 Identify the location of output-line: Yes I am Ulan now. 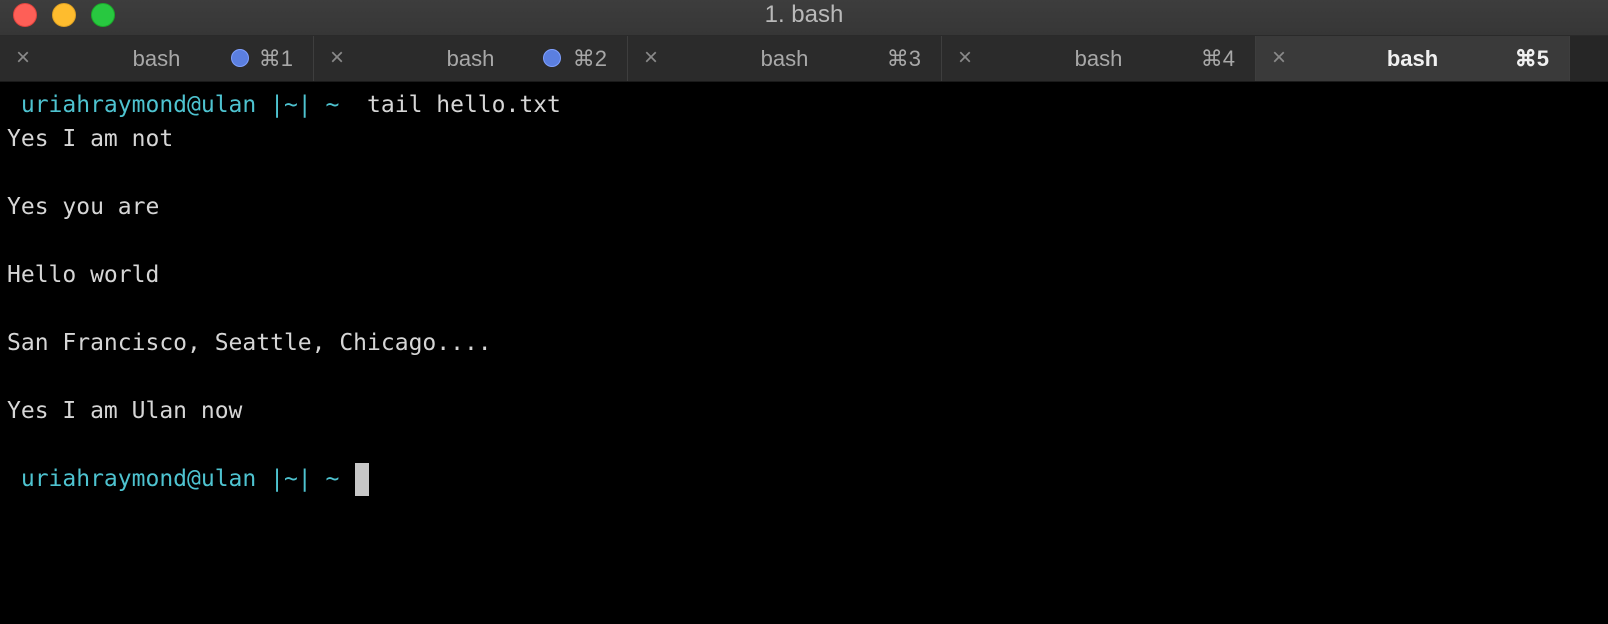
(125, 411).